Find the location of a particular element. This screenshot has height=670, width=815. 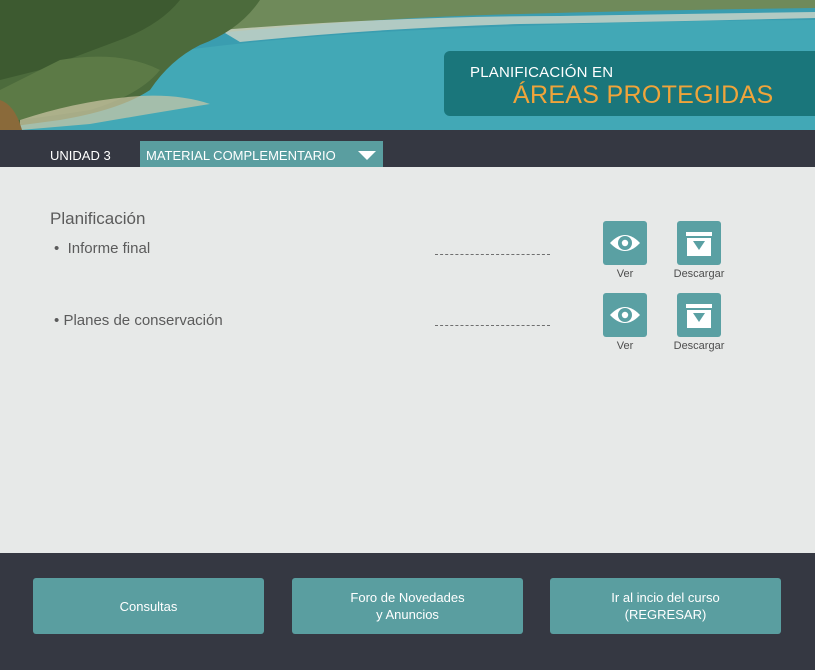

course-title-line2: ÁREAS PROTEGIDAS is located at coordinates (643, 95).